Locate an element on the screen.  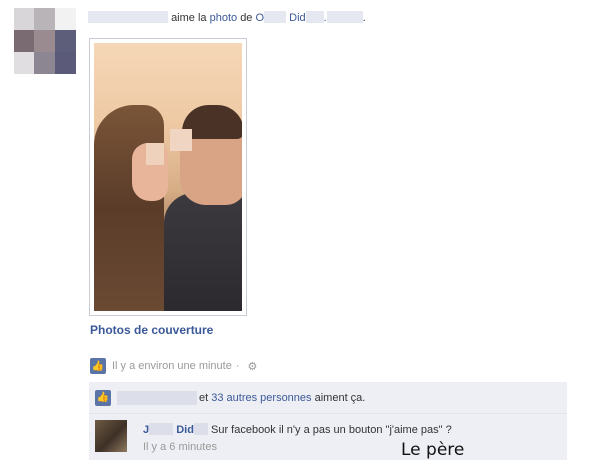
likes-sentence: 👍 et 33 autres personnes aiment ça. is located at coordinates (328, 398).